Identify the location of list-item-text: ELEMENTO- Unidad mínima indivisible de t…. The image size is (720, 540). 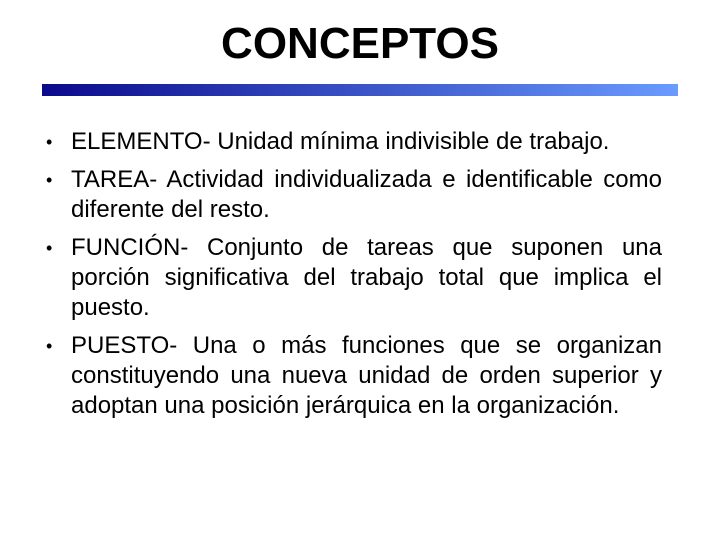
(340, 141).